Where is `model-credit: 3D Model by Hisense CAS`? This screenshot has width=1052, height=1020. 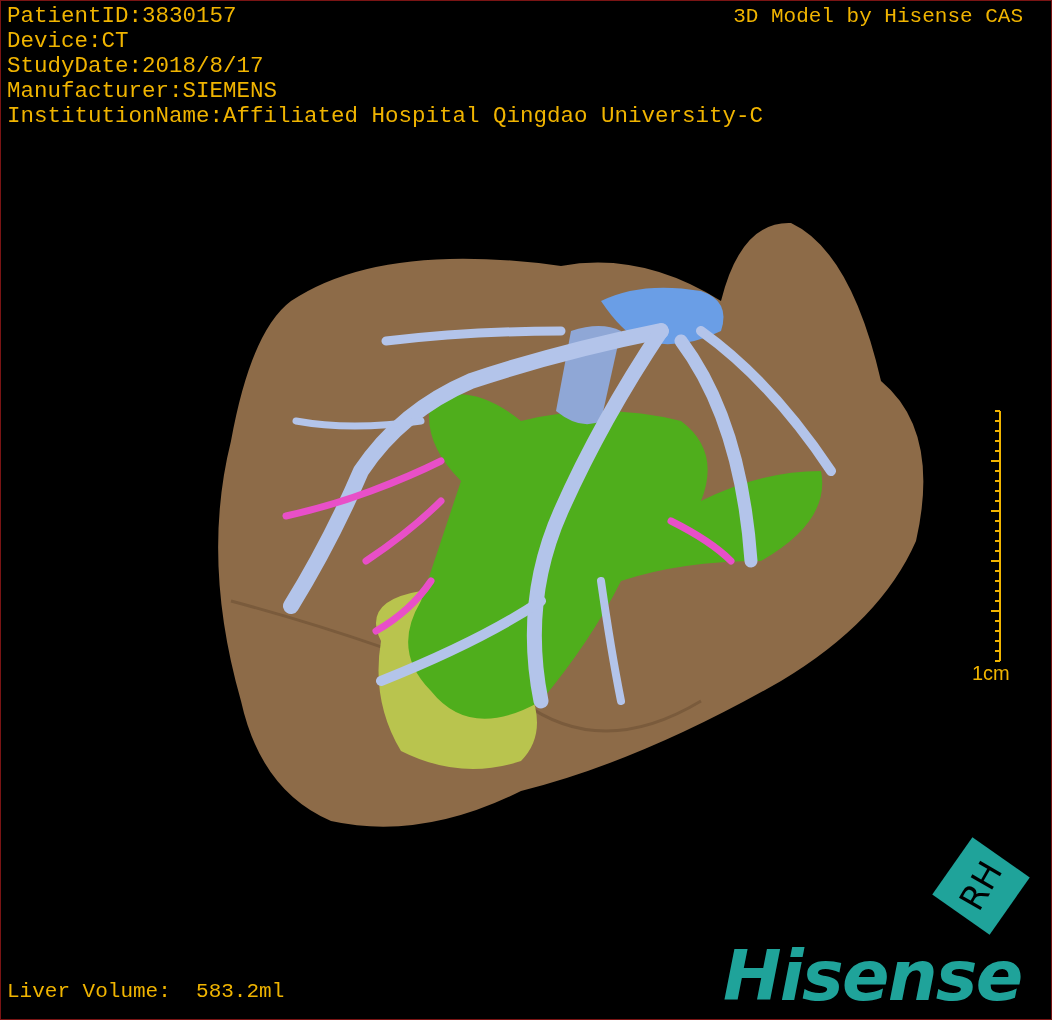 model-credit: 3D Model by Hisense CAS is located at coordinates (878, 16).